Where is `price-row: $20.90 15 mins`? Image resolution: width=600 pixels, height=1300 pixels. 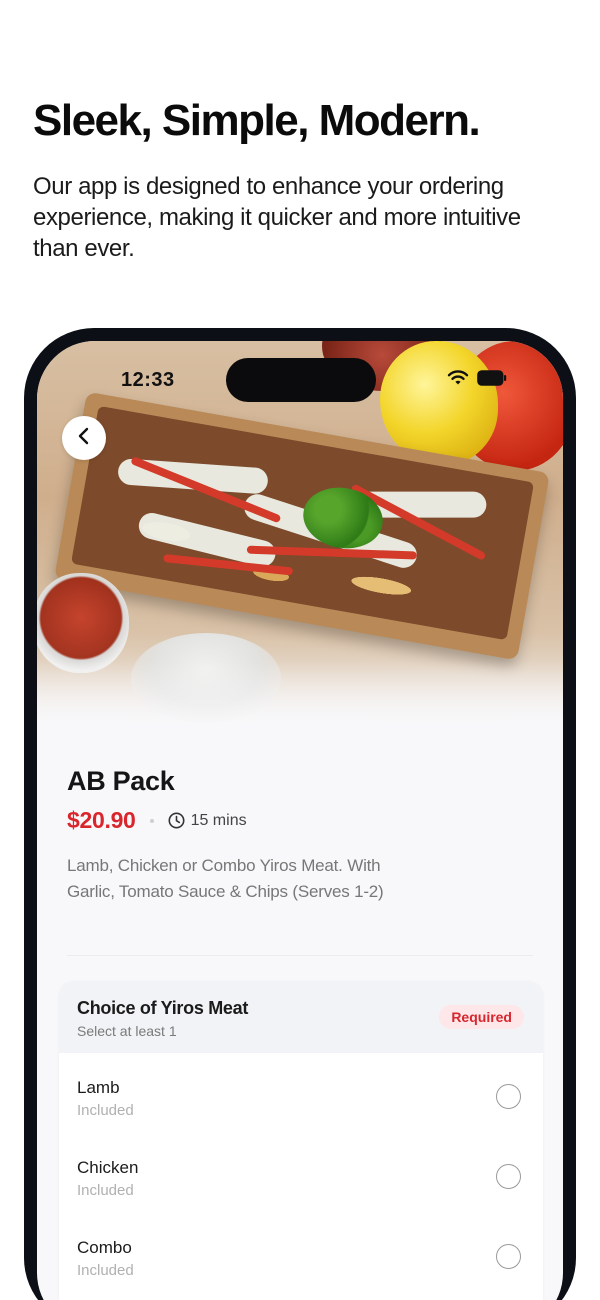 price-row: $20.90 15 mins is located at coordinates (157, 820).